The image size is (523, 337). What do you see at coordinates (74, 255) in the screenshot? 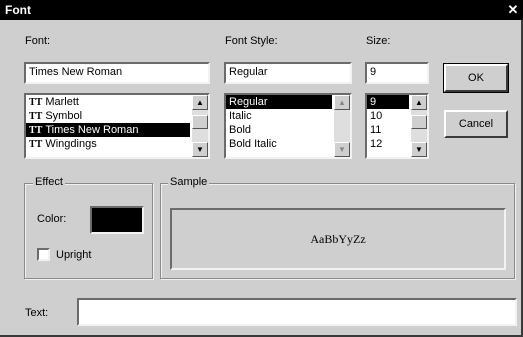
I see `upright-label: Upright` at bounding box center [74, 255].